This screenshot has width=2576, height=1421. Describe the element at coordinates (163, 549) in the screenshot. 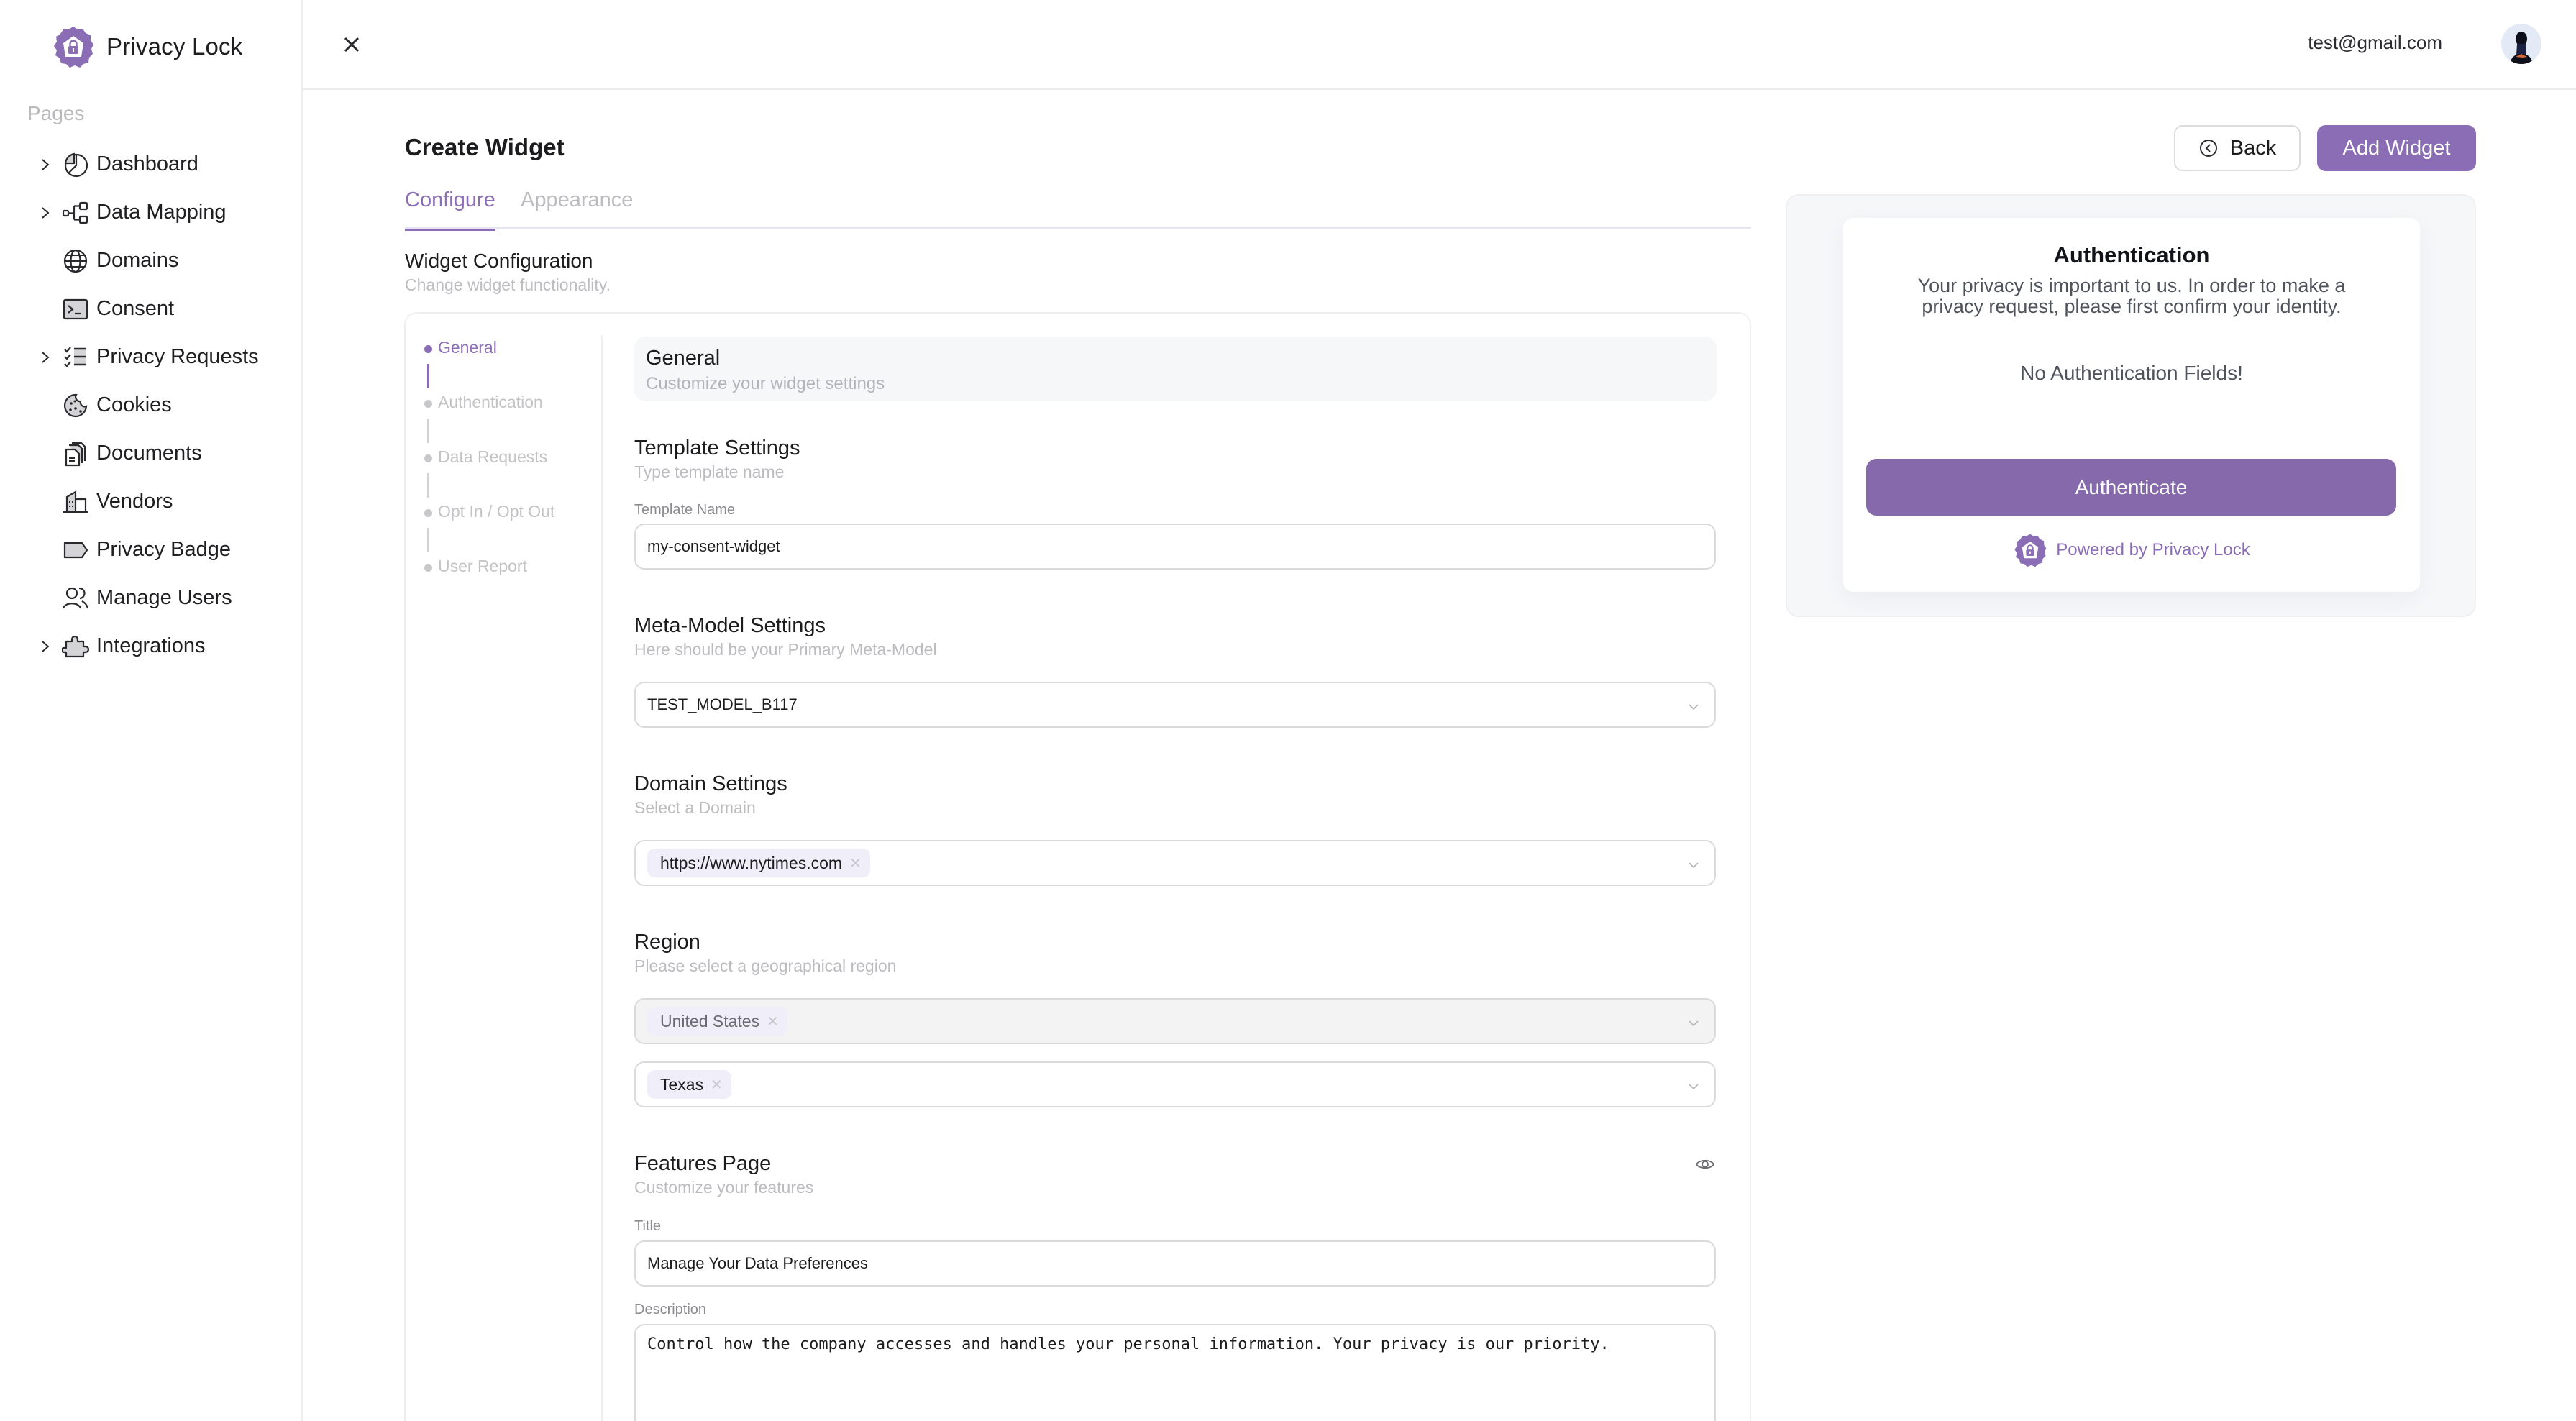

I see `sidebar-item-label: Privacy Badge` at that location.